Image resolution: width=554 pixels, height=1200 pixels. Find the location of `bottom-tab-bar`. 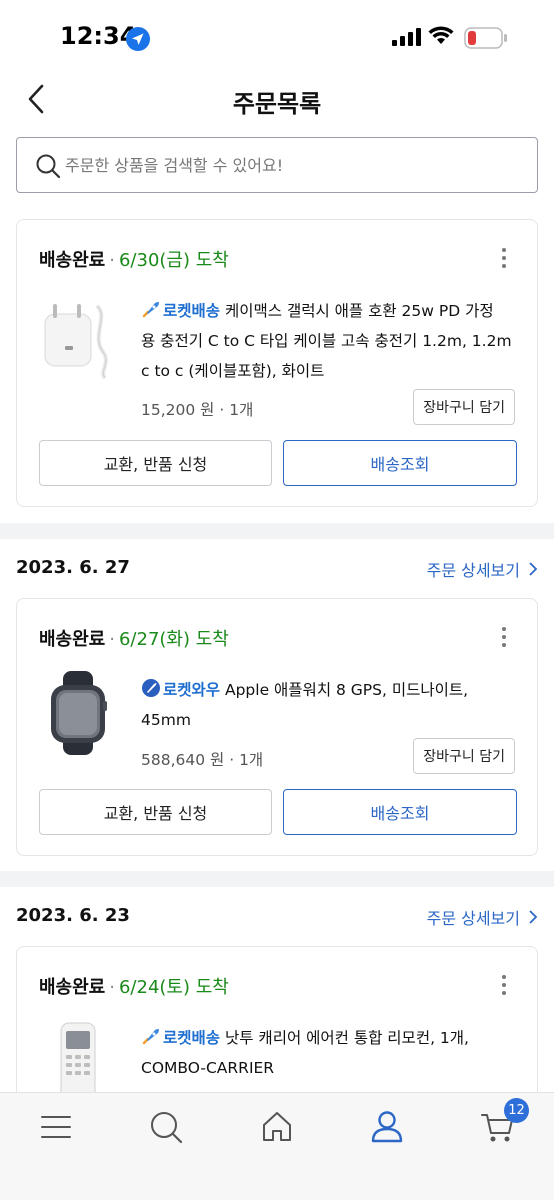

bottom-tab-bar is located at coordinates (277, 1146).